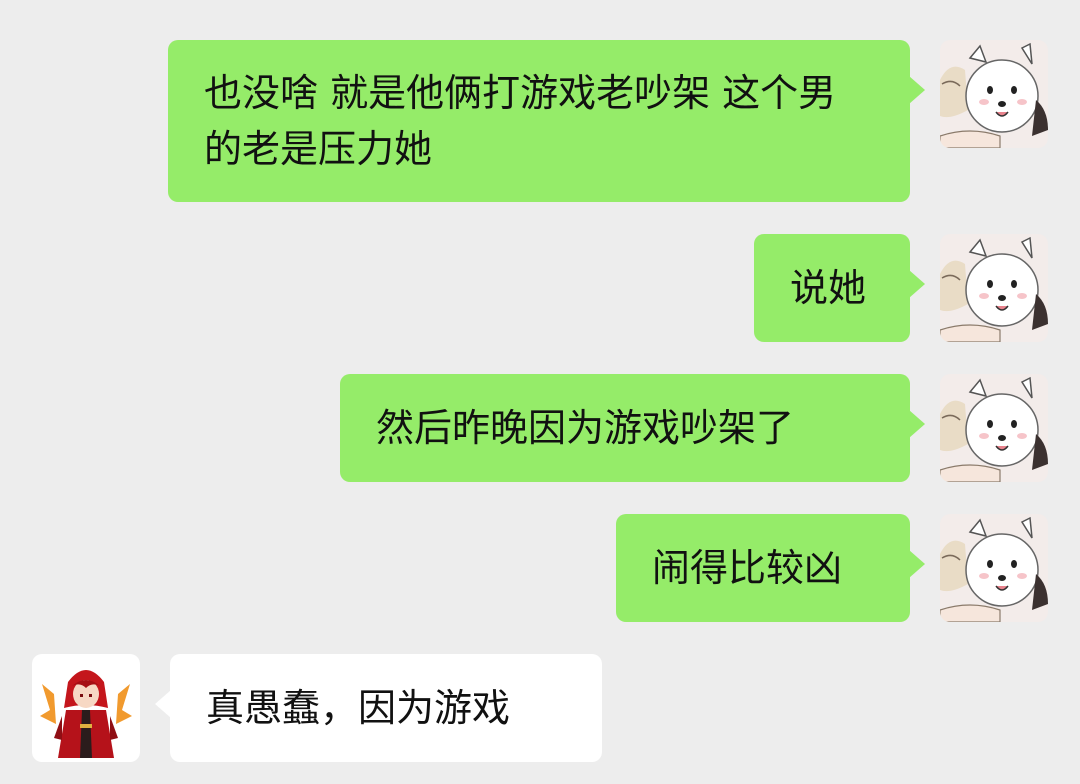  I want to click on incoming-message-bubble: 真愚蠢，因为游戏, so click(378, 708).